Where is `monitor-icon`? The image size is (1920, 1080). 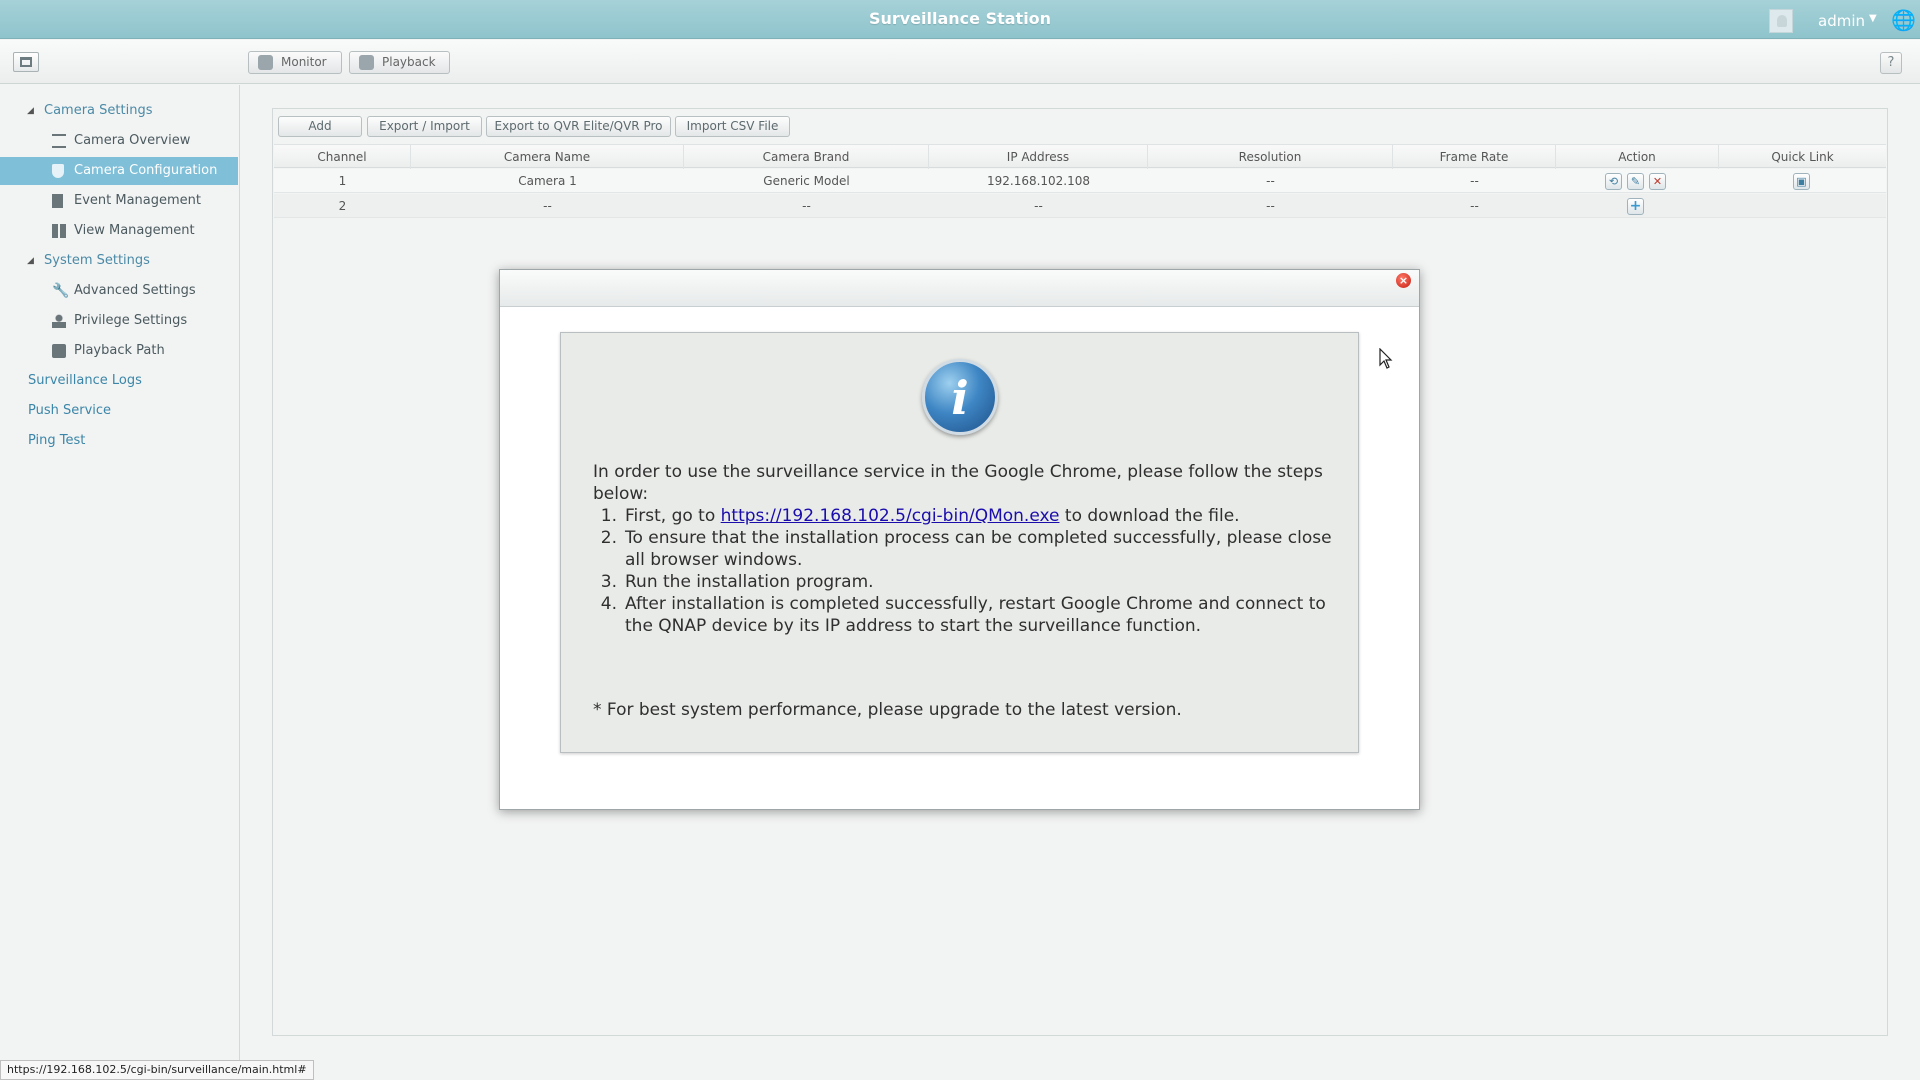
monitor-icon is located at coordinates (265, 62).